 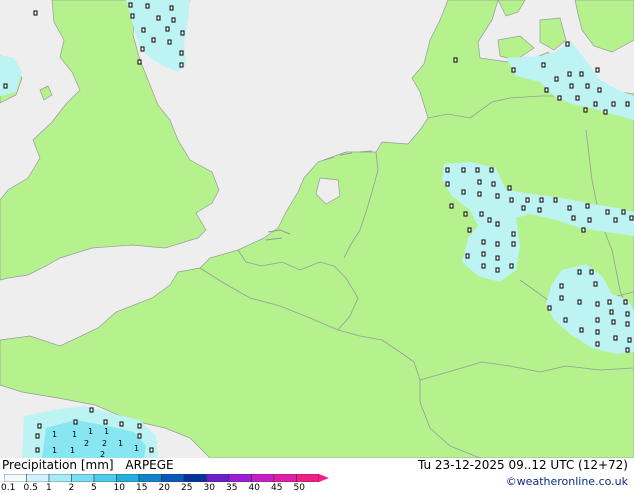 I want to click on scale-tick-label: 5, so click(x=94, y=488).